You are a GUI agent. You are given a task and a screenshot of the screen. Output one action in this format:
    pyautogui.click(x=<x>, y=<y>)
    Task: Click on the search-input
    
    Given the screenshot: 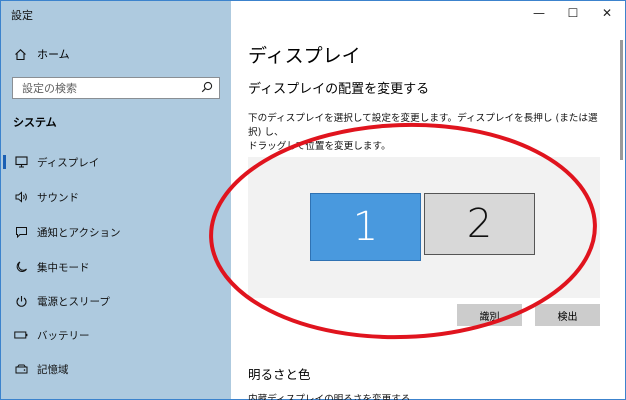 What is the action you would take?
    pyautogui.click(x=107, y=88)
    